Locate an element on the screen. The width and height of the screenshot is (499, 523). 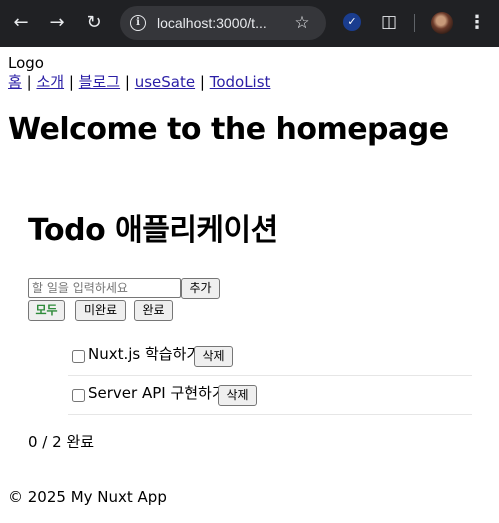
page-title: Welcome to the homepage is located at coordinates (228, 129).